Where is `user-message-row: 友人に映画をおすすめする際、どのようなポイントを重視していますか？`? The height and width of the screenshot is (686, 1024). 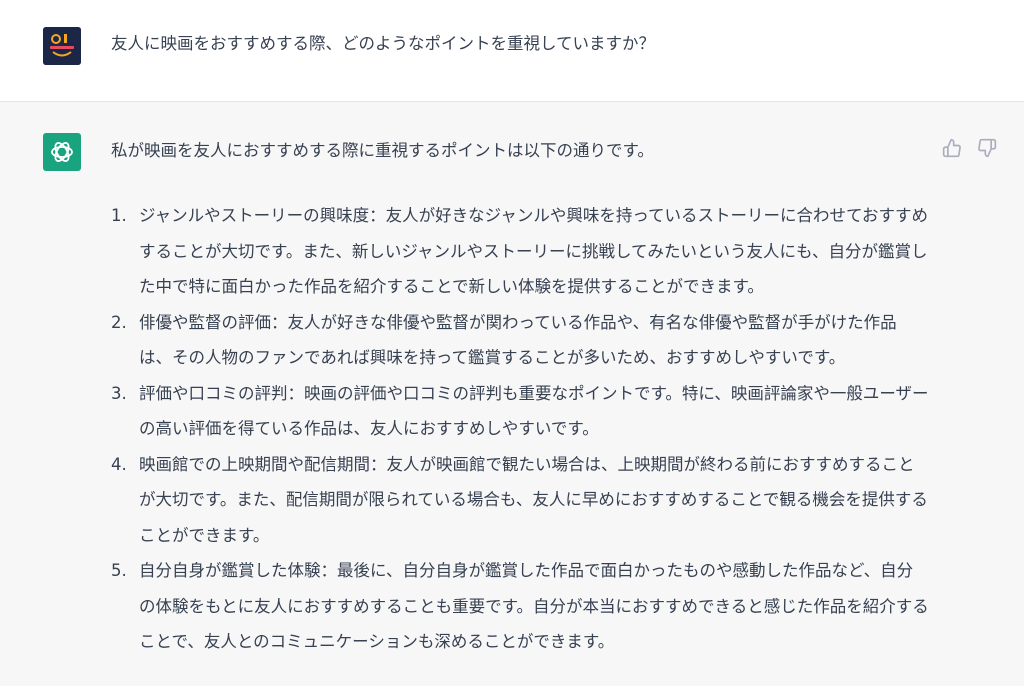 user-message-row: 友人に映画をおすすめする際、どのようなポイントを重視していますか？ is located at coordinates (512, 51).